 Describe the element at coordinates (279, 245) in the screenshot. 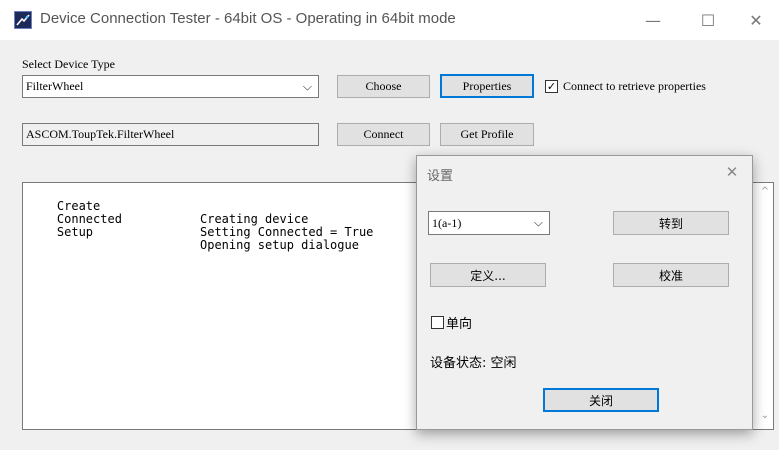

I see `log-message: Opening setup dialogue` at that location.